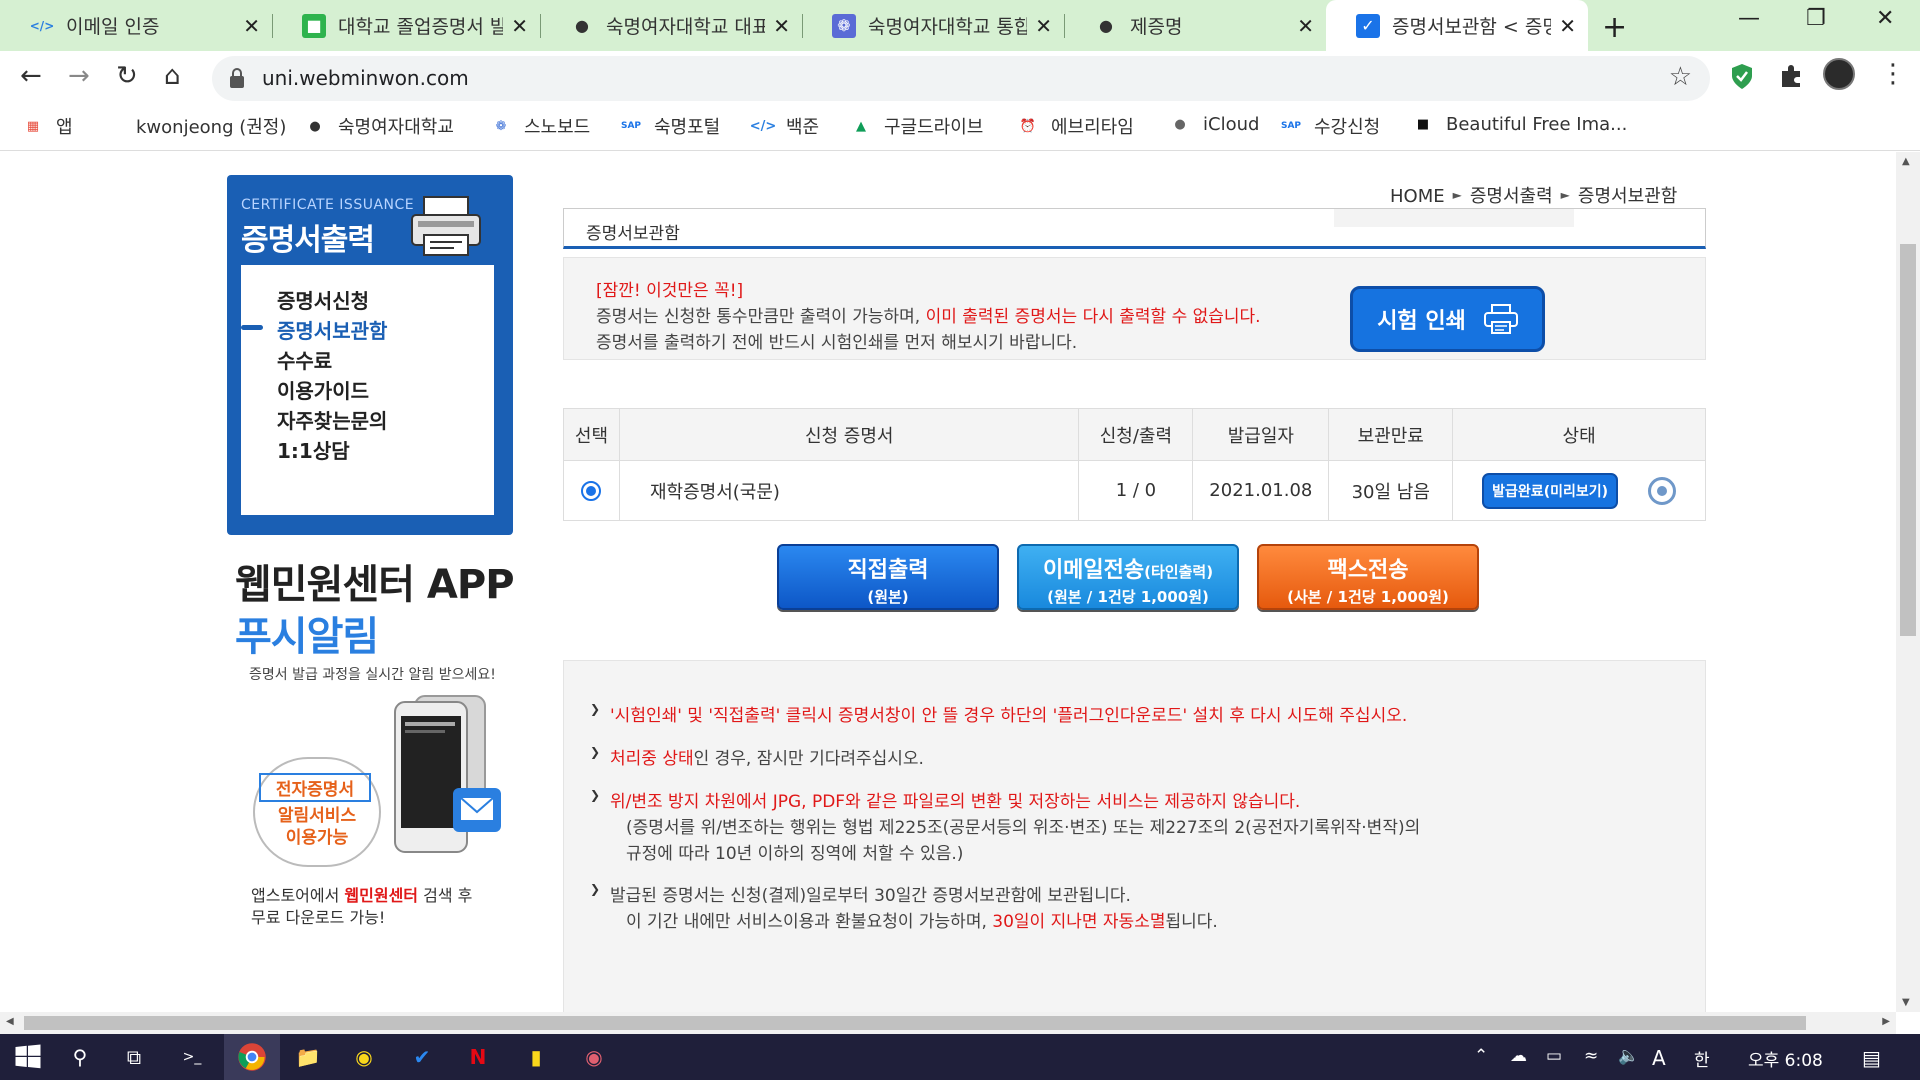 The height and width of the screenshot is (1080, 1920). I want to click on puzzle-extension-icon, so click(1791, 76).